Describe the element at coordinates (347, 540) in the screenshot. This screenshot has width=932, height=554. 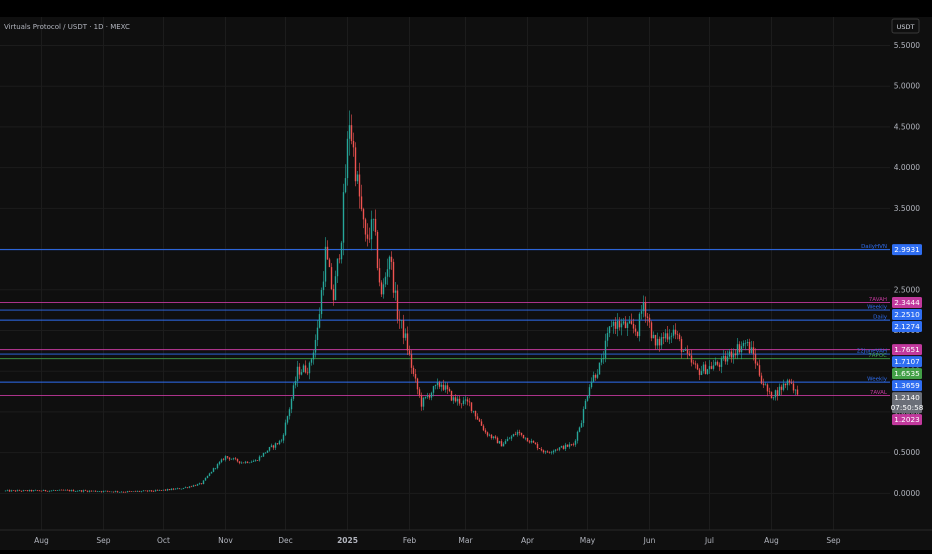
I see `x-tick-label: 2025` at that location.